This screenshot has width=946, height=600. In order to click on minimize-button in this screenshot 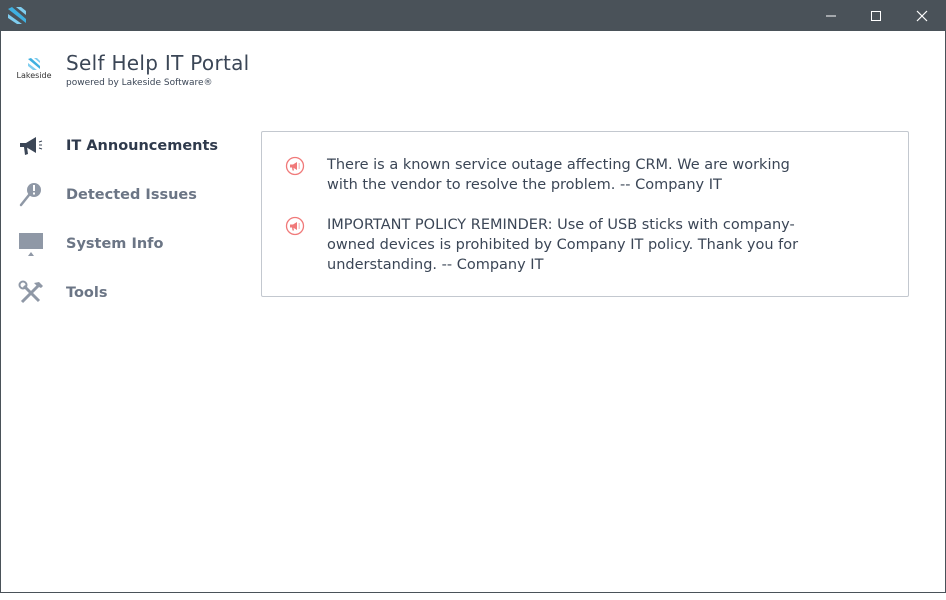, I will do `click(831, 15)`.